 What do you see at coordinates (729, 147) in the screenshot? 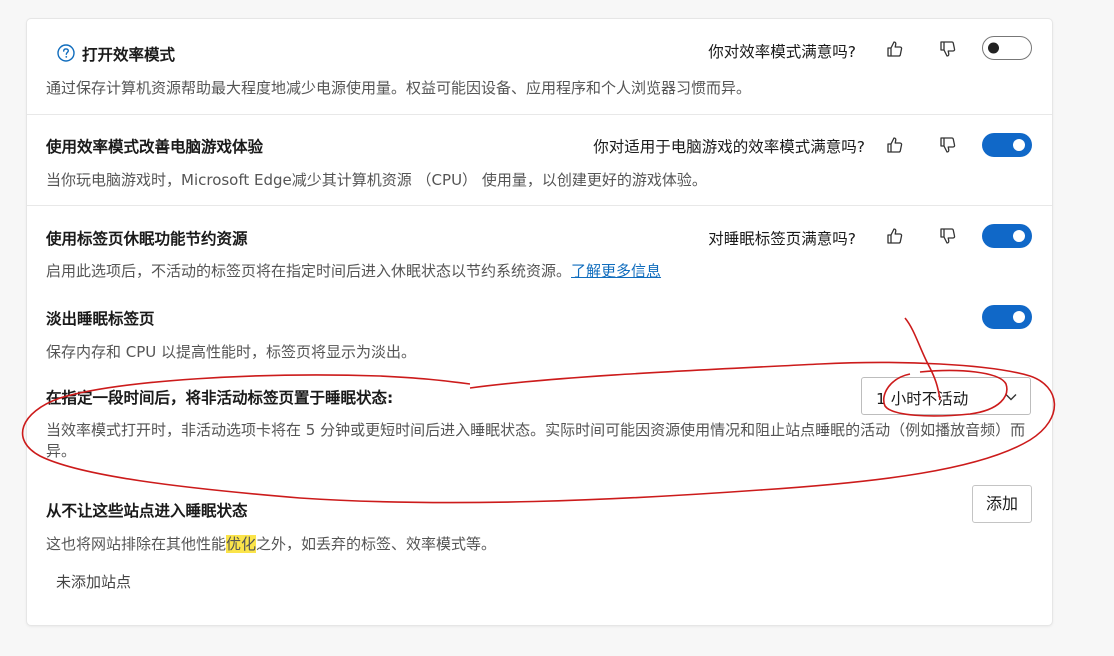
I see `gaming-feedback-question: 你对适用于电脑游戏的效率模式满意吗?` at bounding box center [729, 147].